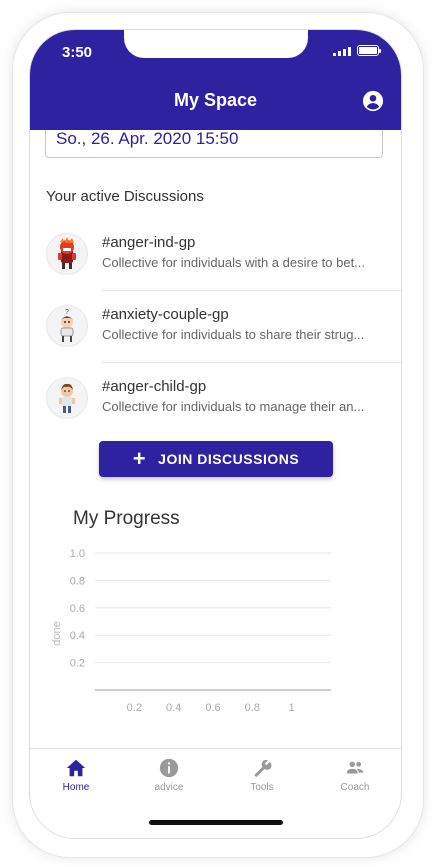 The image size is (436, 867). Describe the element at coordinates (77, 554) in the screenshot. I see `y-tick-label: 1.0` at that location.